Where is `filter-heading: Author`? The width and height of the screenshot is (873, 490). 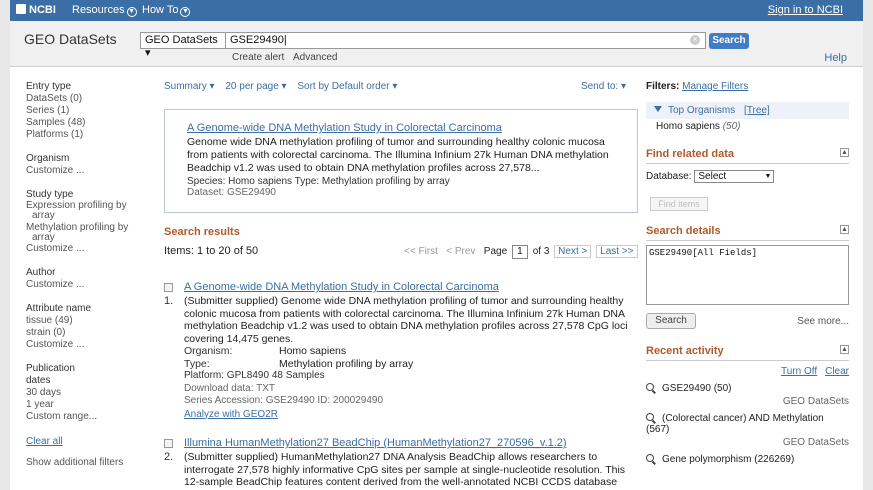 filter-heading: Author is located at coordinates (41, 272).